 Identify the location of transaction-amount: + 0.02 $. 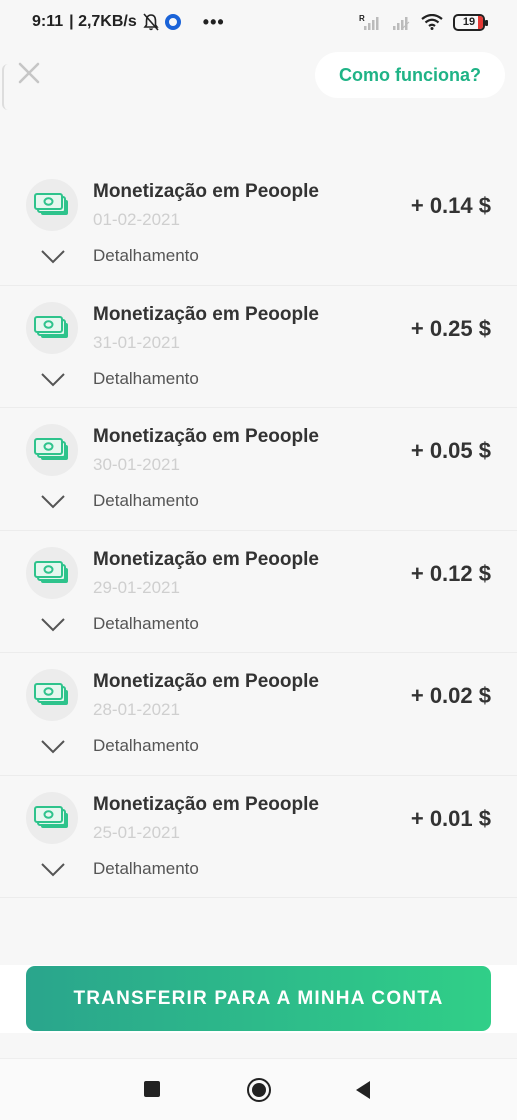
(450, 695).